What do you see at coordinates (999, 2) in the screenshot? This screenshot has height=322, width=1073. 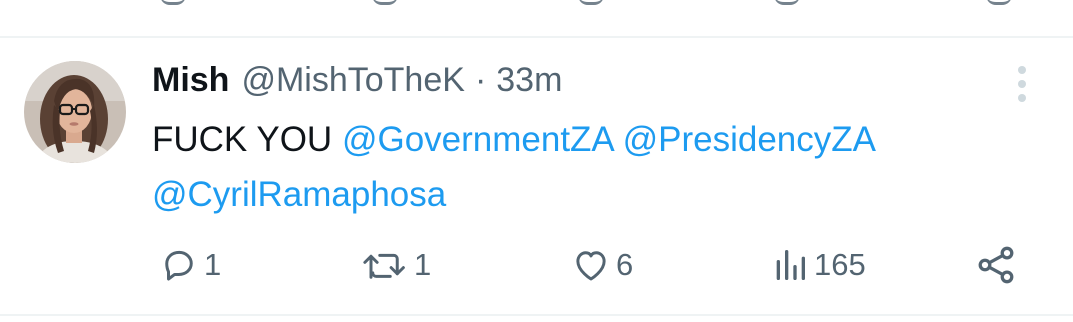 I see `previous-share-icon` at bounding box center [999, 2].